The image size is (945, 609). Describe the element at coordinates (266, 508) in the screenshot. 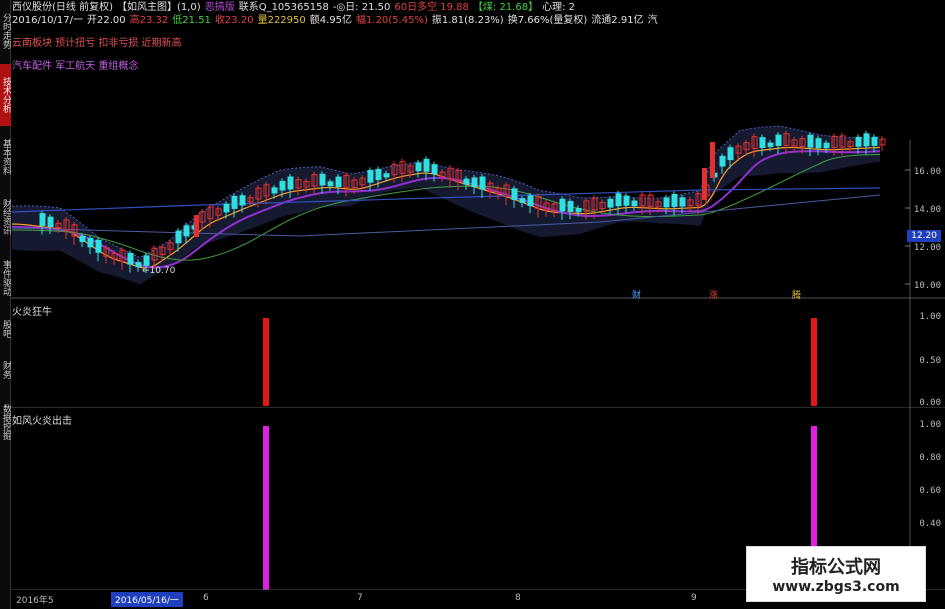

I see `panel2-signal-bar` at that location.